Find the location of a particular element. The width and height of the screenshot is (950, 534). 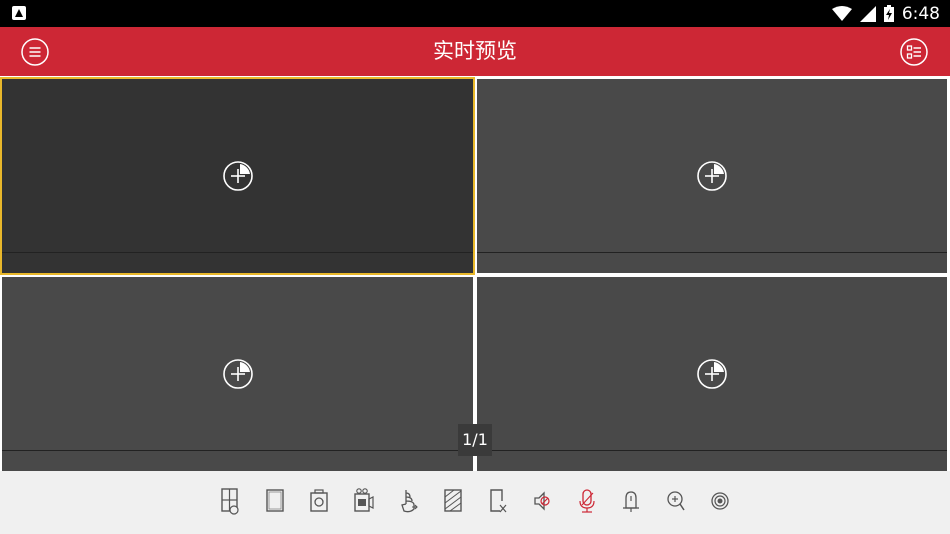

image-quality-icon is located at coordinates (453, 500).